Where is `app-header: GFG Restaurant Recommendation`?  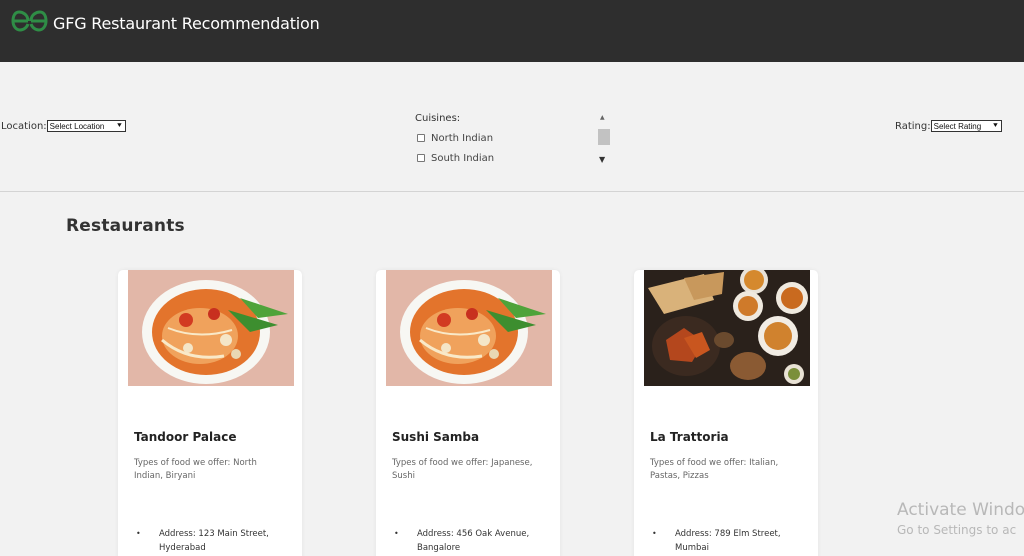 app-header: GFG Restaurant Recommendation is located at coordinates (512, 31).